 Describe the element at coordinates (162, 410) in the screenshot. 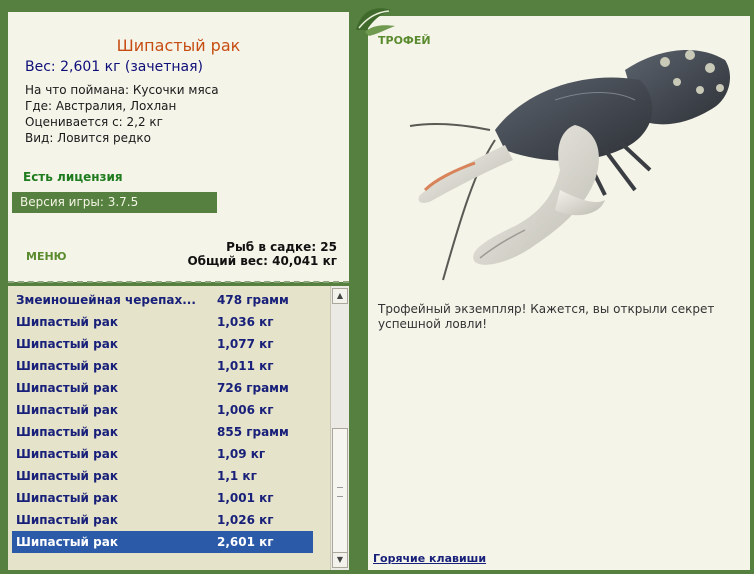

I see `list-item: Шипастый рак 1,006 кг` at that location.